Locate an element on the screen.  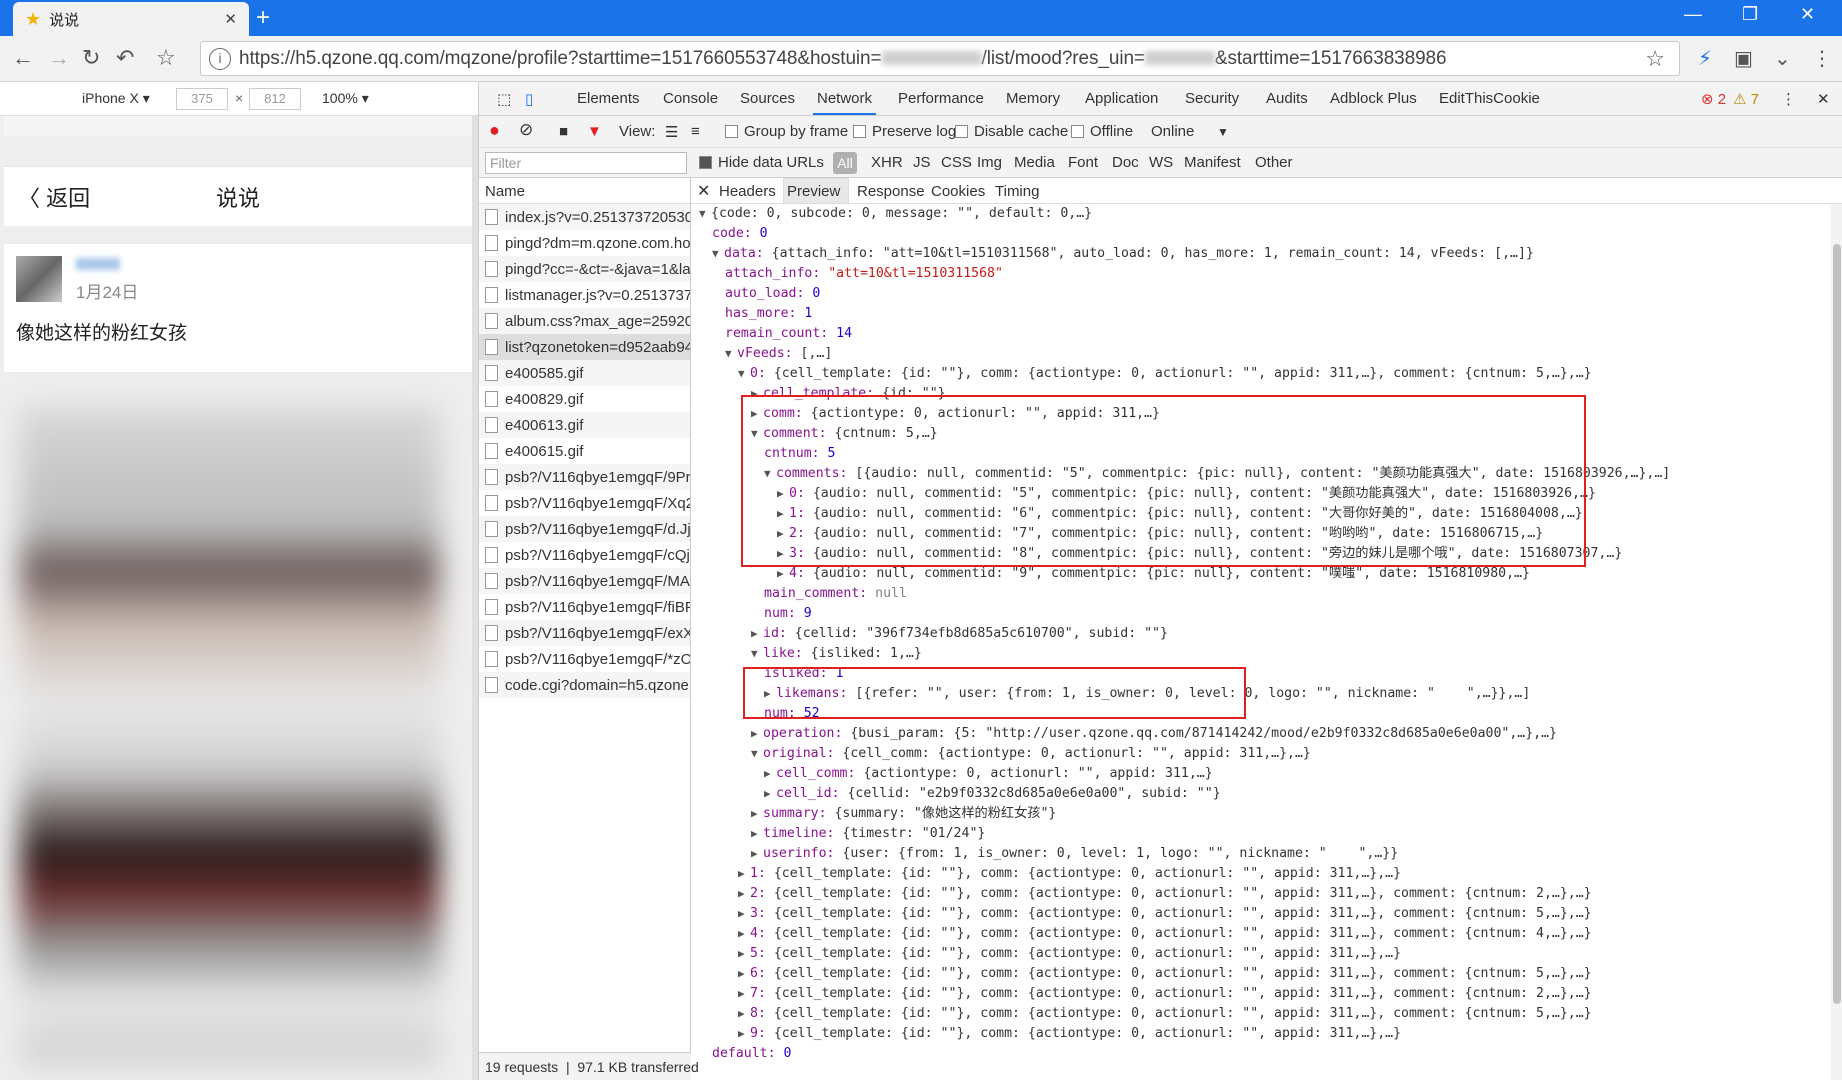
json-line: ▼ like: {isliked: 1,…} is located at coordinates (1261, 654).